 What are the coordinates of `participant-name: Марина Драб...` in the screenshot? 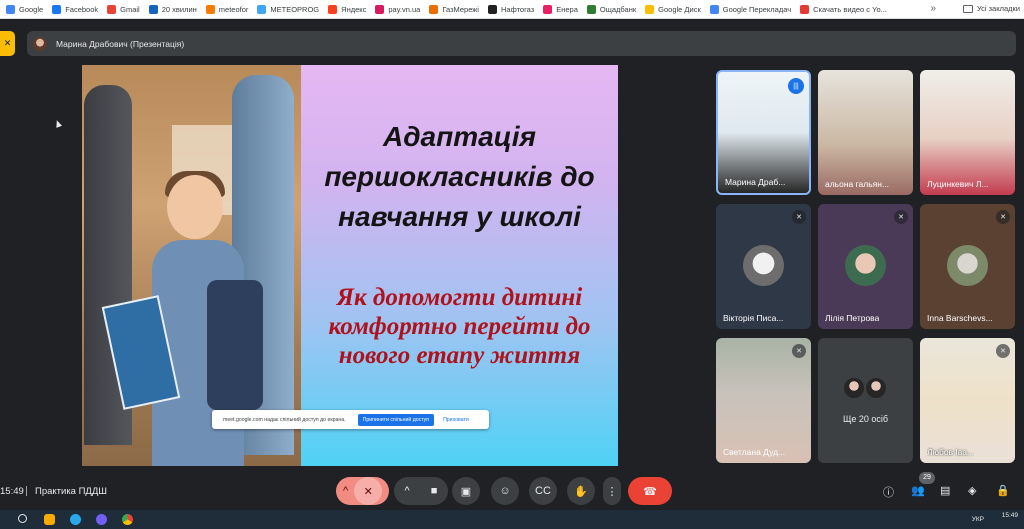 It's located at (755, 182).